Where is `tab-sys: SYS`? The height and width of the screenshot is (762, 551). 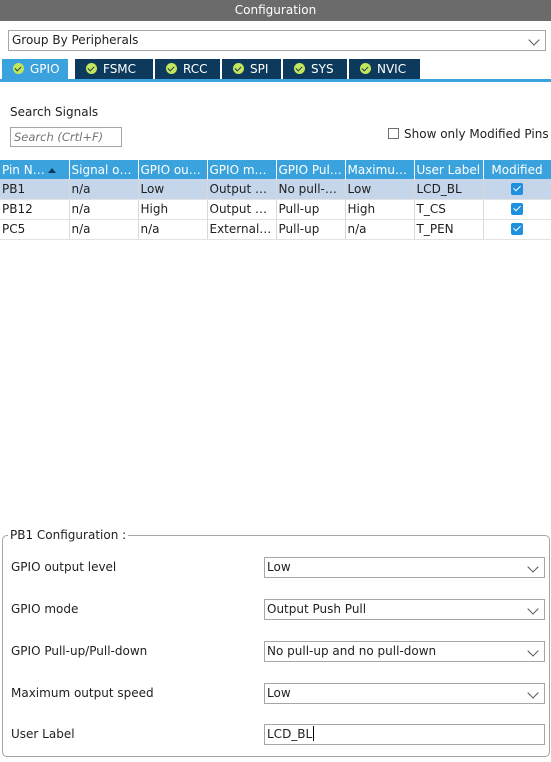
tab-sys: SYS is located at coordinates (315, 69).